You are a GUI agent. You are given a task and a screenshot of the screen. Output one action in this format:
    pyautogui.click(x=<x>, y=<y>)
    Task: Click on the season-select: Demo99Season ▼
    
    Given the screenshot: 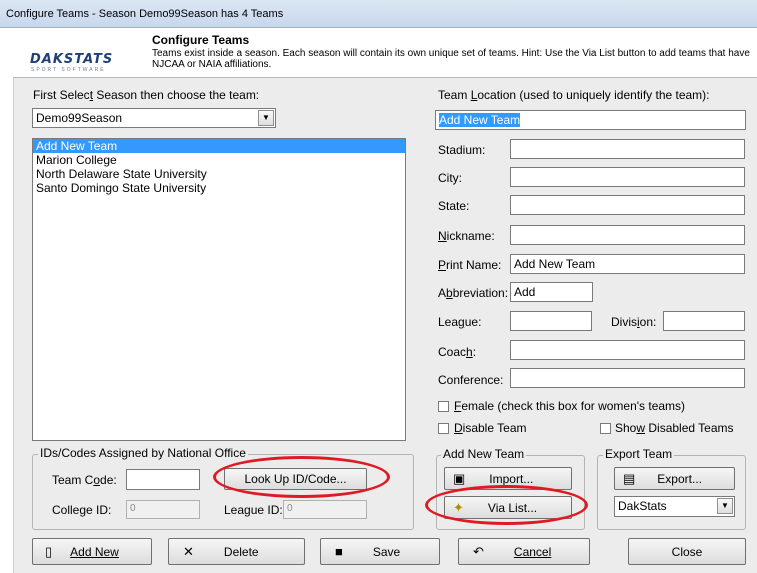 What is the action you would take?
    pyautogui.click(x=154, y=118)
    